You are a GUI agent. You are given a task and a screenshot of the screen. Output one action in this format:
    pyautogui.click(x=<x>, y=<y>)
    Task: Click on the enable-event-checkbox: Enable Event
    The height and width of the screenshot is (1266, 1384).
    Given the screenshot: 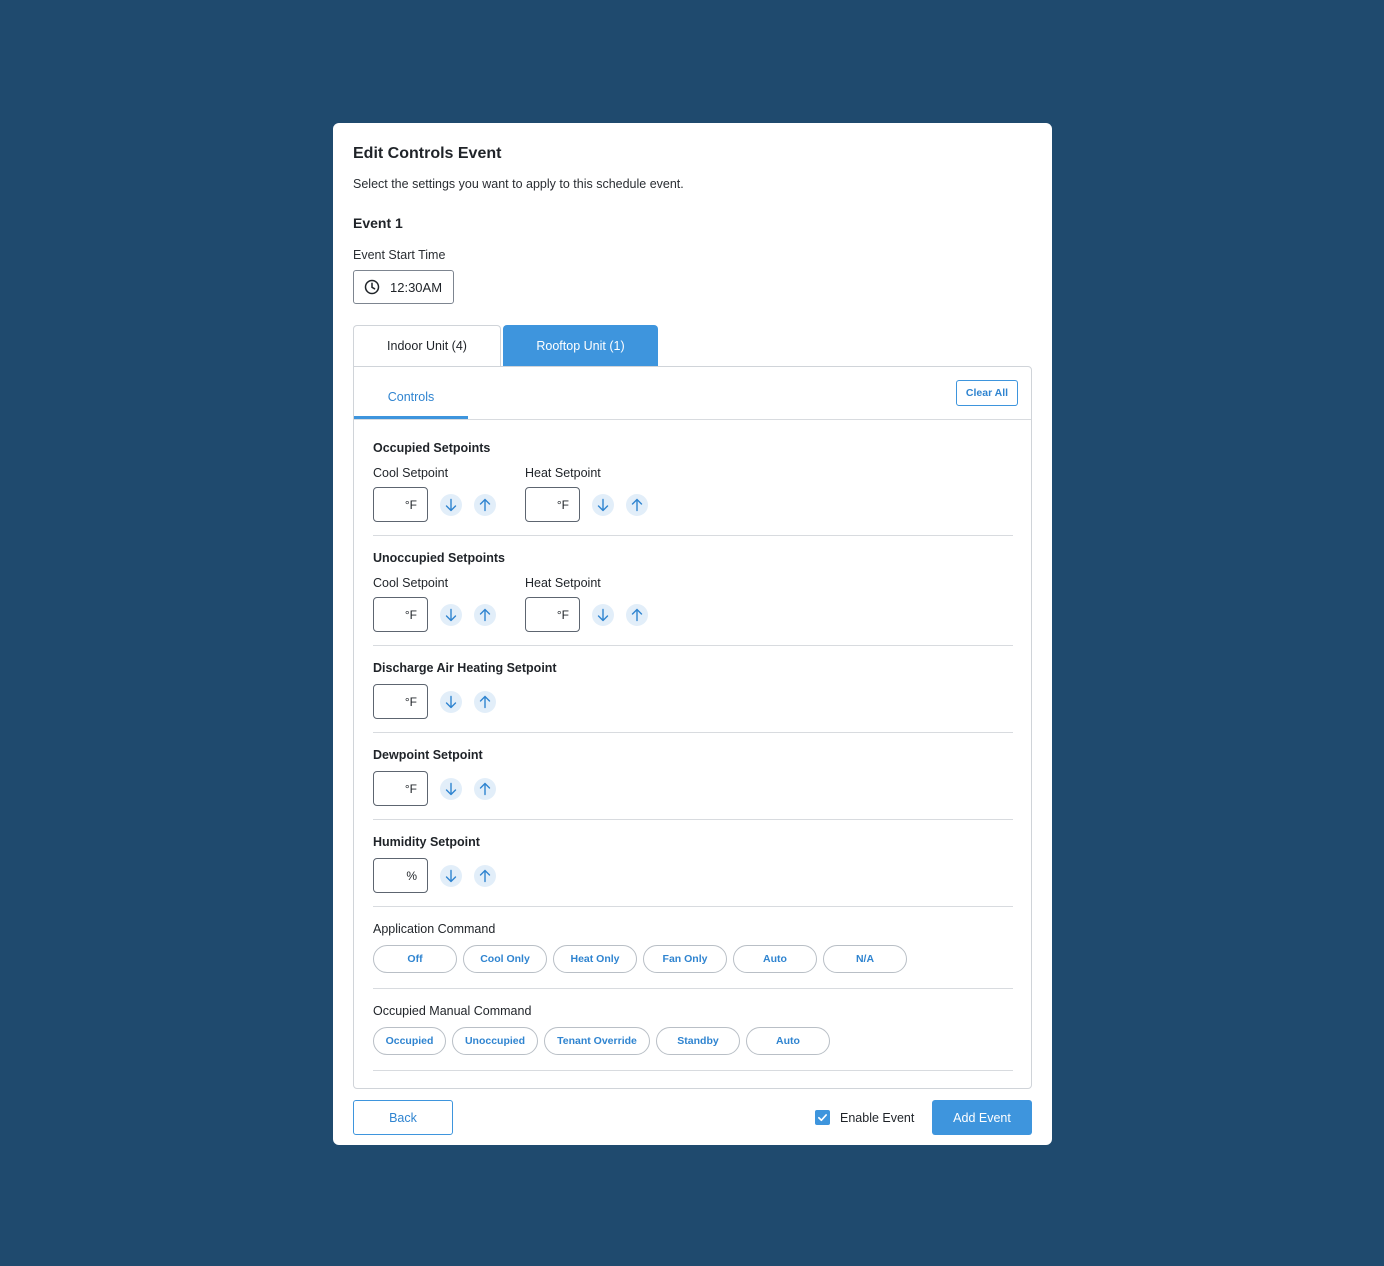 What is the action you would take?
    pyautogui.click(x=864, y=1117)
    